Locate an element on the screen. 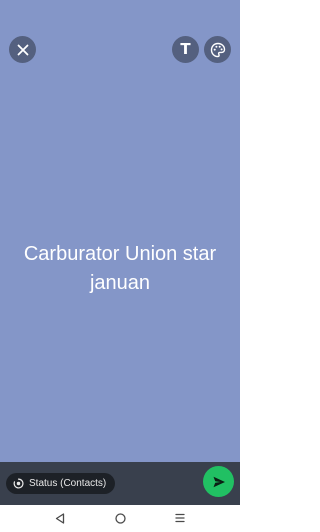 The width and height of the screenshot is (320, 532). close-icon is located at coordinates (22, 49).